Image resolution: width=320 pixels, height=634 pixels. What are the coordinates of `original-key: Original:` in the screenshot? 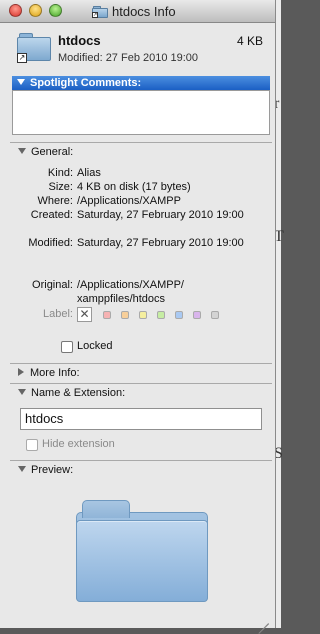 It's located at (52, 285).